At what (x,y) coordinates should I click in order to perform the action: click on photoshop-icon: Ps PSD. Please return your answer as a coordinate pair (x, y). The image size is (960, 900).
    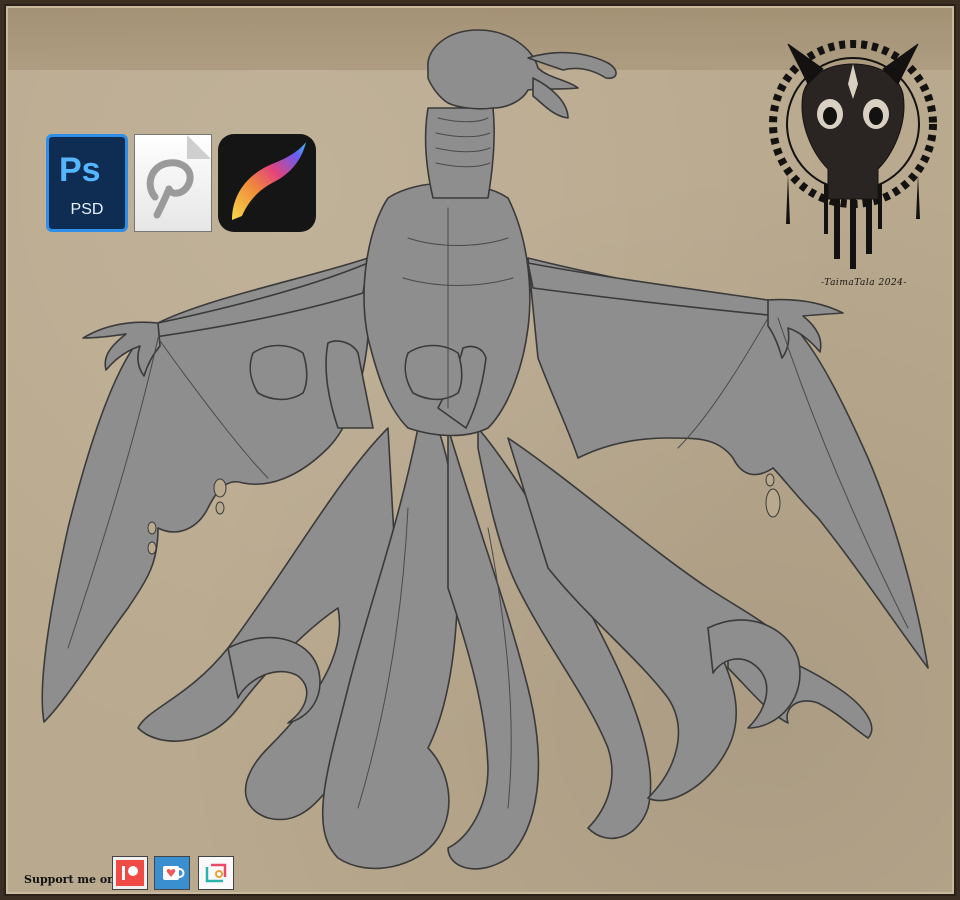
    Looking at the image, I should click on (87, 183).